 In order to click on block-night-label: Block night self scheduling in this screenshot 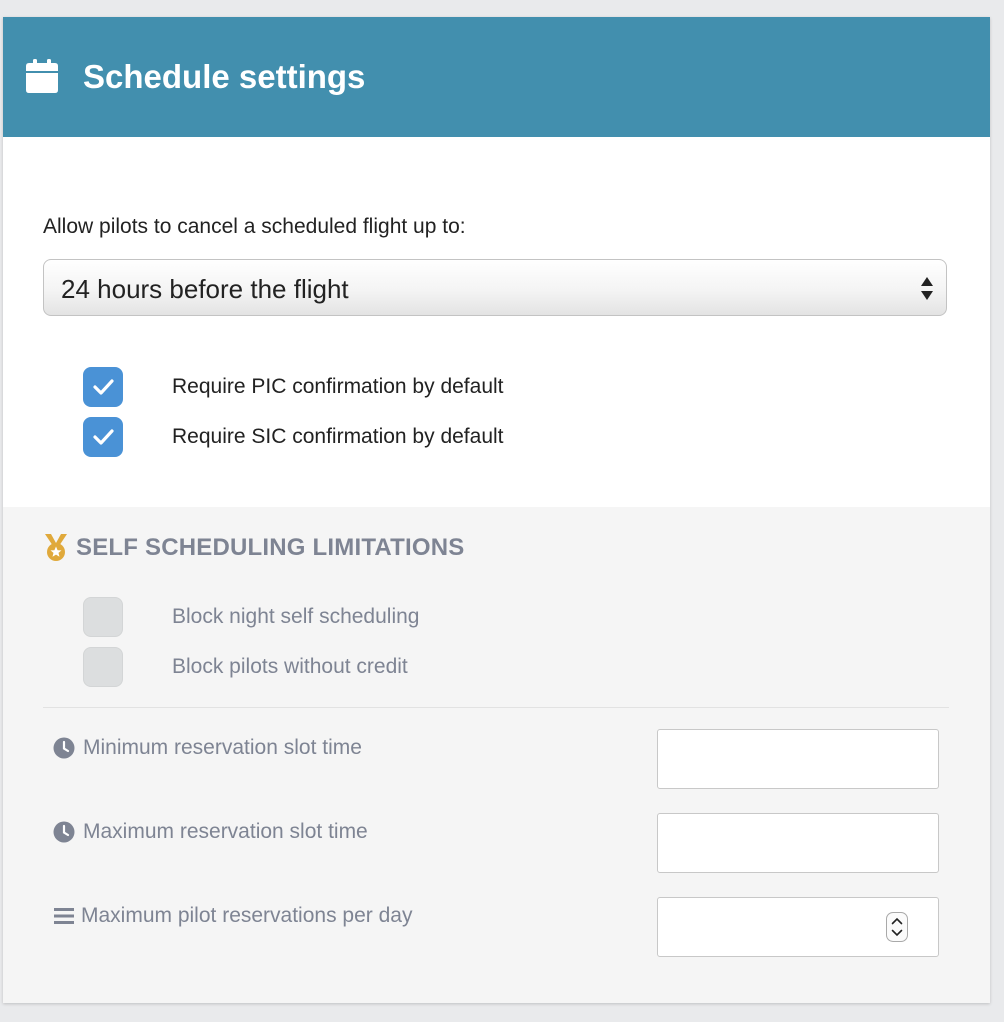, I will do `click(296, 616)`.